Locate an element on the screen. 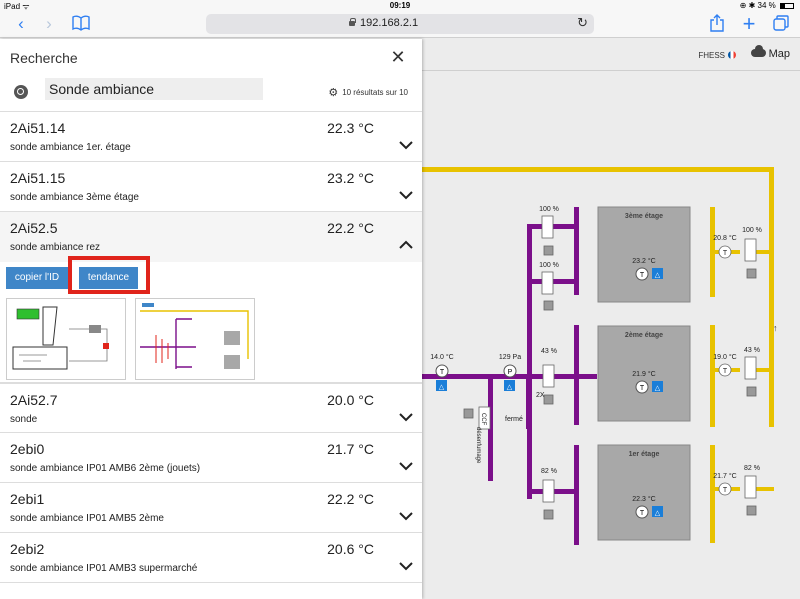 The height and width of the screenshot is (599, 800). svg-text: 14.0 °C is located at coordinates (441, 357).